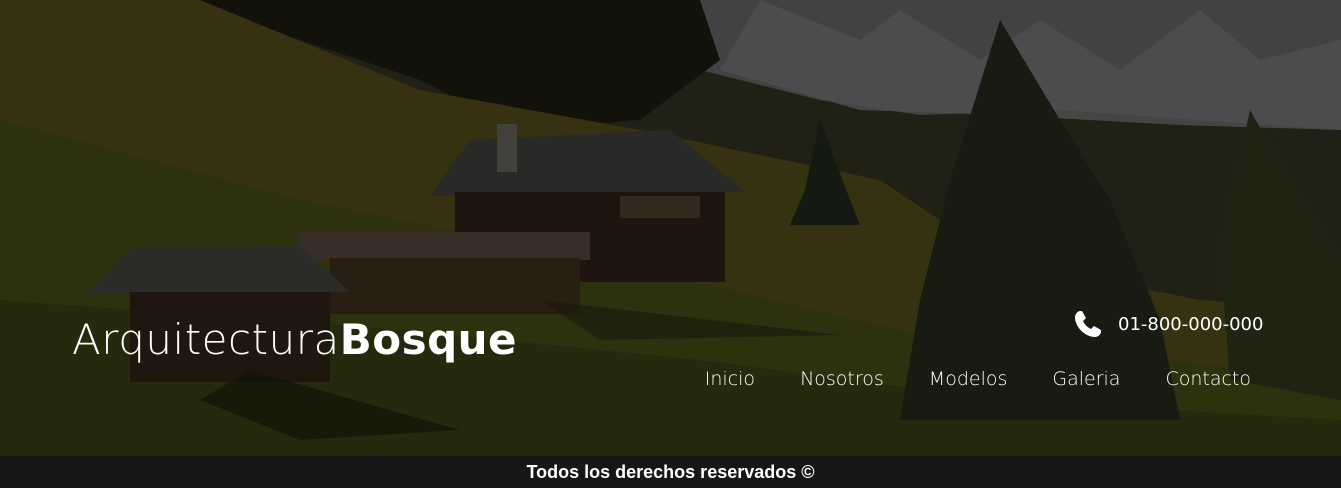  What do you see at coordinates (206, 339) in the screenshot?
I see `brand-name-light: Arquitectura` at bounding box center [206, 339].